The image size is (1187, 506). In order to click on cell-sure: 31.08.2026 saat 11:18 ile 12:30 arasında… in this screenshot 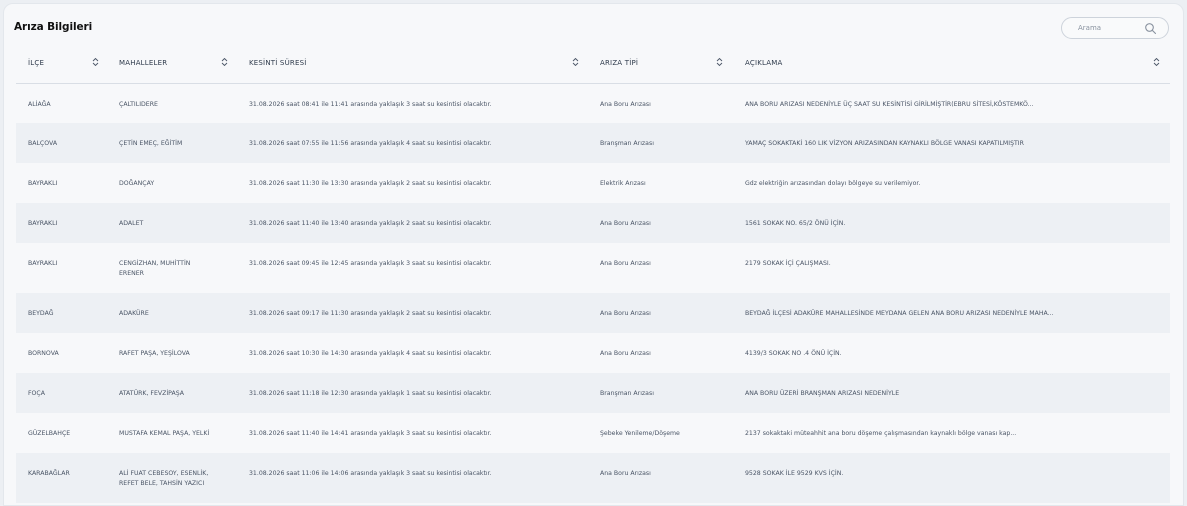, I will do `click(412, 393)`.